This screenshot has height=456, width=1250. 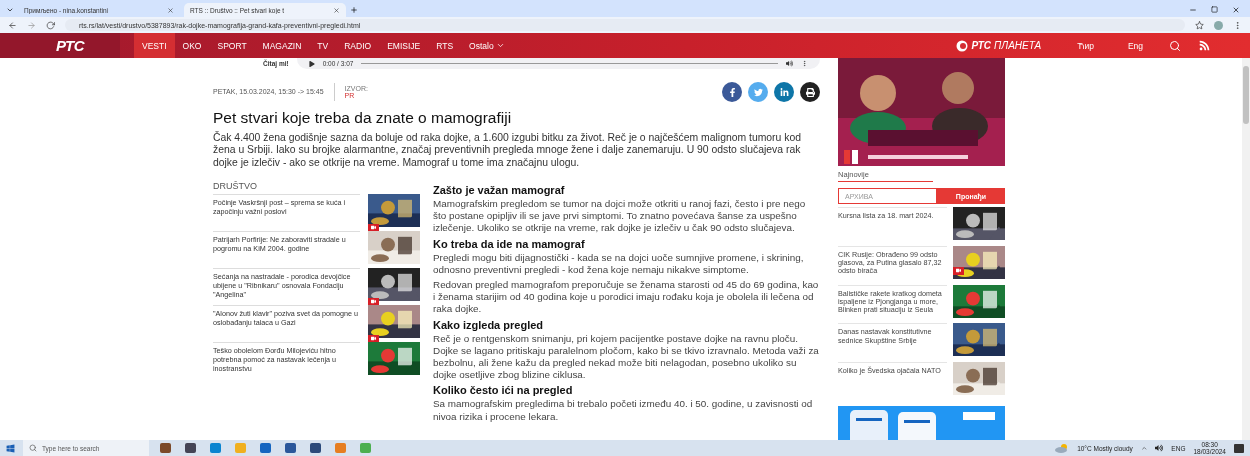 What do you see at coordinates (235, 185) in the screenshot?
I see `section-heading: DRUŠTVO` at bounding box center [235, 185].